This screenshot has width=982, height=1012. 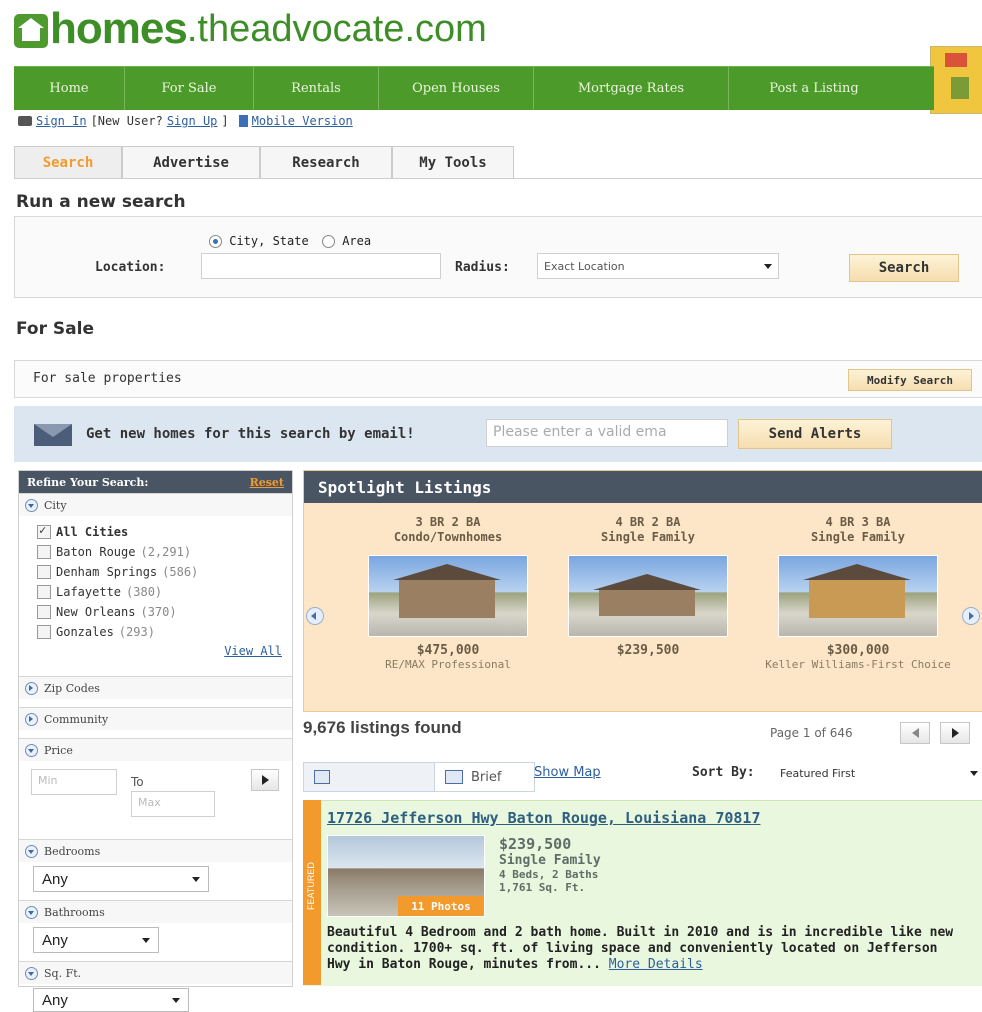 I want to click on for-sale-bar: For sale properties Modify Search, so click(x=498, y=379).